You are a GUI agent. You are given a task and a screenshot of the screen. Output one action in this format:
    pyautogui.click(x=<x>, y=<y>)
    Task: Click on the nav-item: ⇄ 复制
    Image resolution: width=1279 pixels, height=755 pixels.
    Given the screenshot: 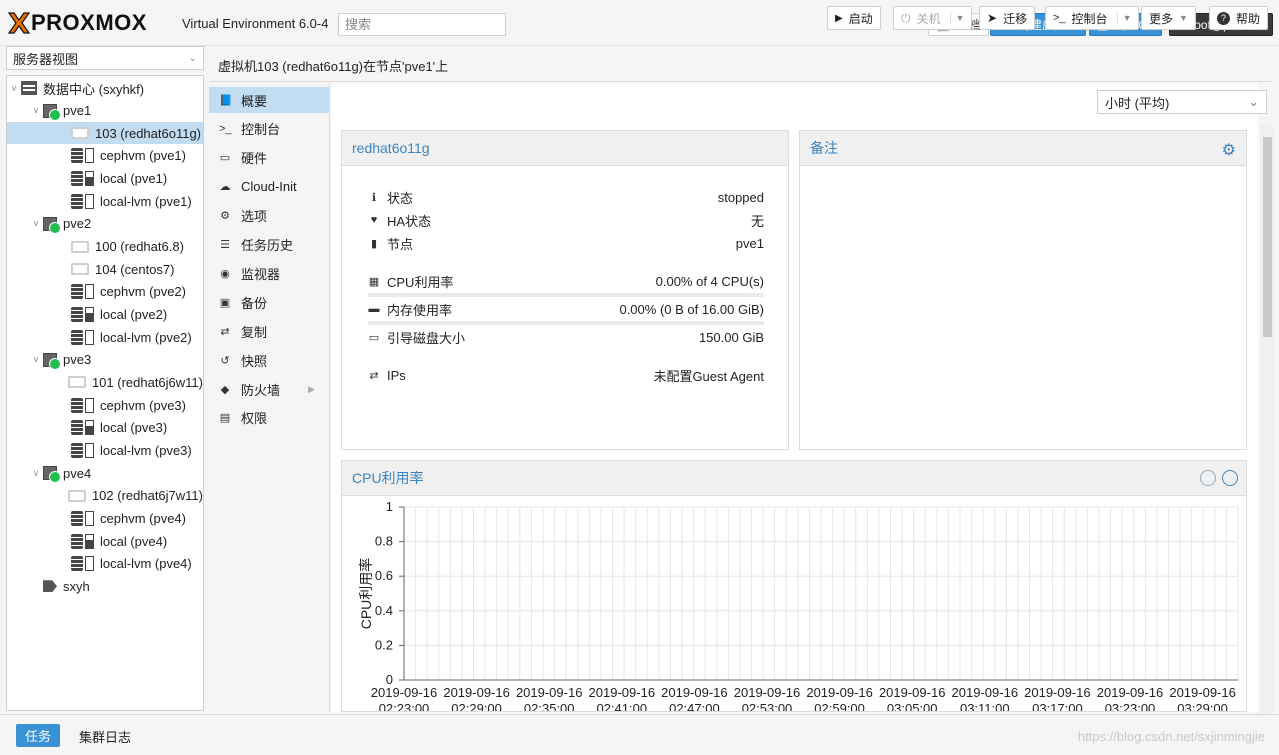 What is the action you would take?
    pyautogui.click(x=269, y=331)
    